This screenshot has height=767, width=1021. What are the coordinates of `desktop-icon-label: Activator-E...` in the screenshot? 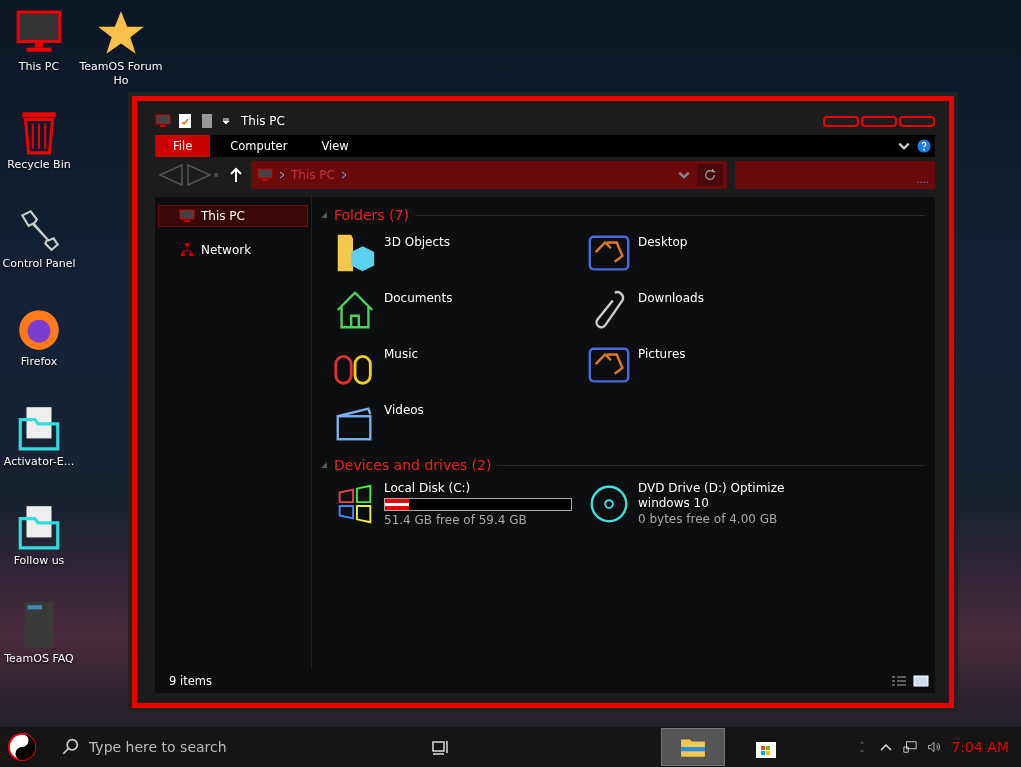 It's located at (40, 462).